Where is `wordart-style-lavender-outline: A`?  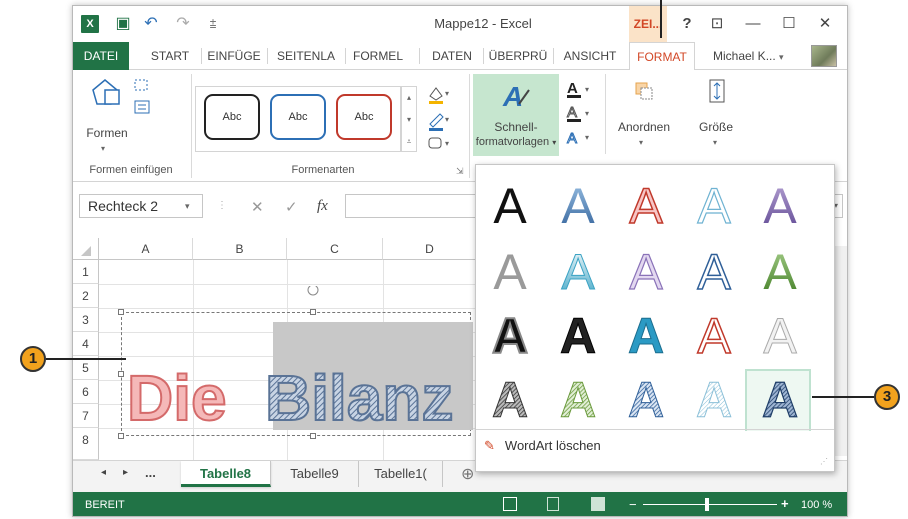 wordart-style-lavender-outline: A is located at coordinates (646, 271).